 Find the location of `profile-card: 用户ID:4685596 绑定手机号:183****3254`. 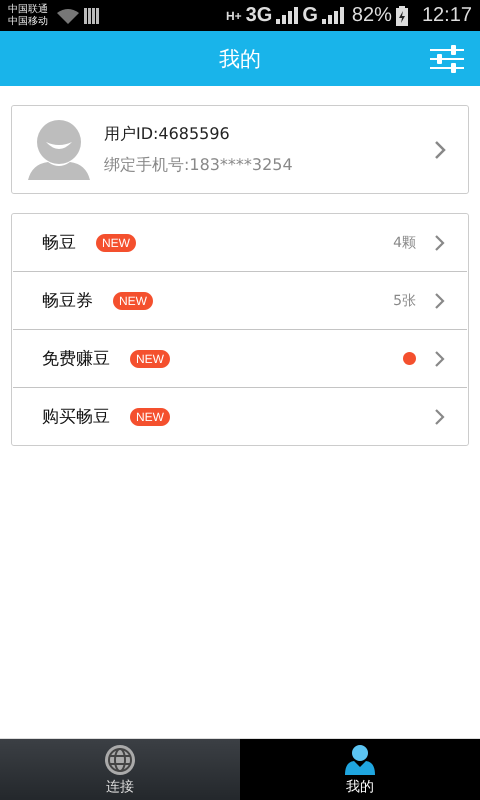

profile-card: 用户ID:4685596 绑定手机号:183****3254 is located at coordinates (240, 149).